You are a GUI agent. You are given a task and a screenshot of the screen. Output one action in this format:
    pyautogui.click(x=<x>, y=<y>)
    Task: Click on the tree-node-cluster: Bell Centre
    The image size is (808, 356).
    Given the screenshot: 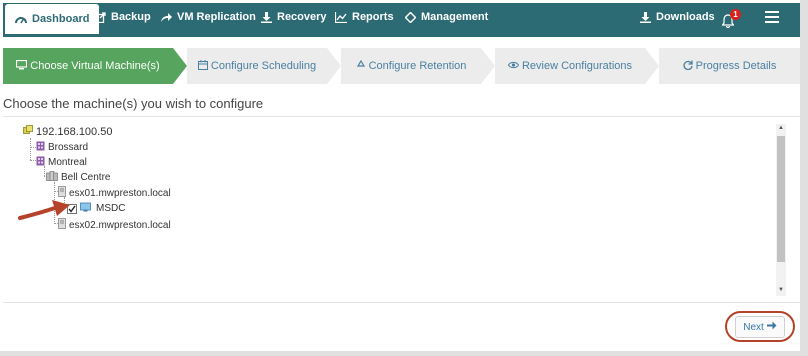 What is the action you would take?
    pyautogui.click(x=78, y=177)
    